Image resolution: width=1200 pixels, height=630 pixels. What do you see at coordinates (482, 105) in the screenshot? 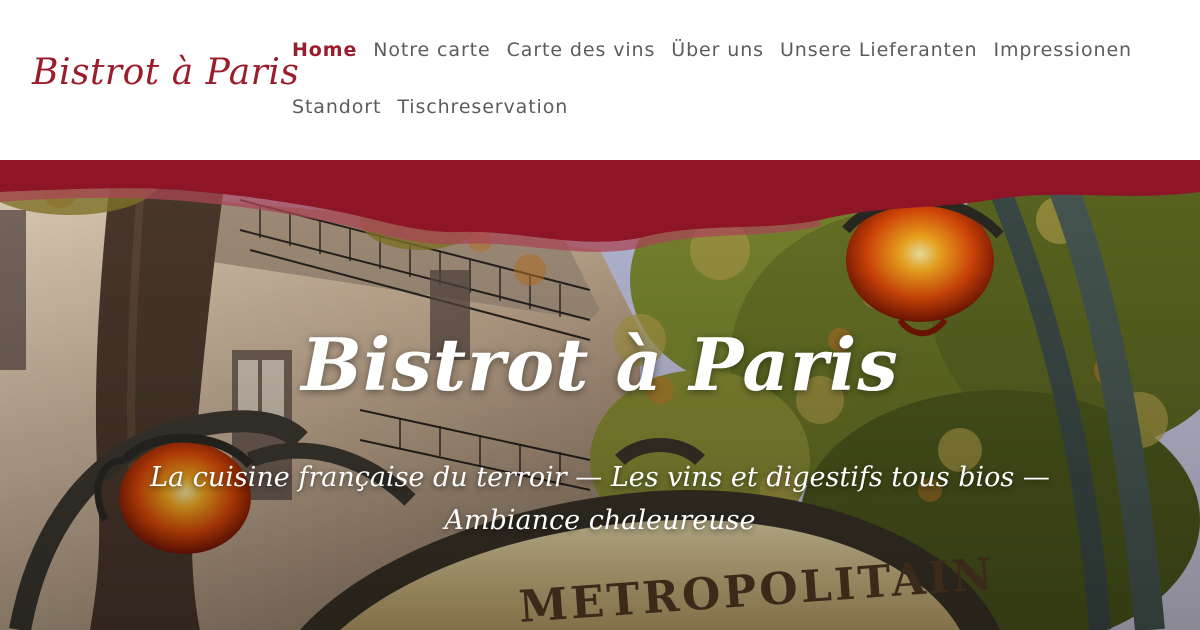
I see `nav-item-tischreservation: Tischreservation` at bounding box center [482, 105].